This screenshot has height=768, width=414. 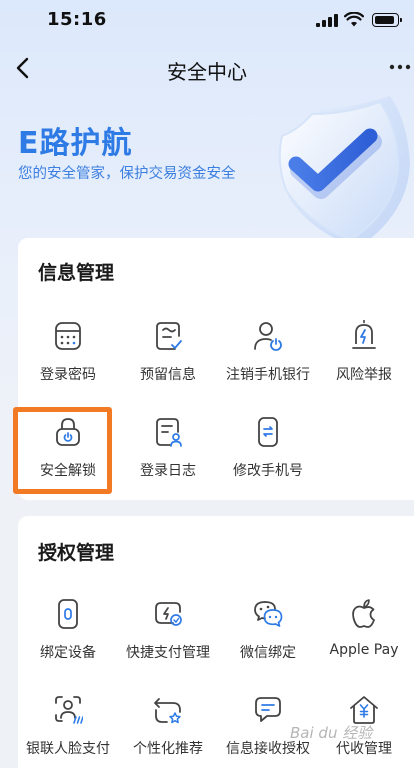 What do you see at coordinates (76, 553) in the screenshot?
I see `section-title-auth: 授权管理` at bounding box center [76, 553].